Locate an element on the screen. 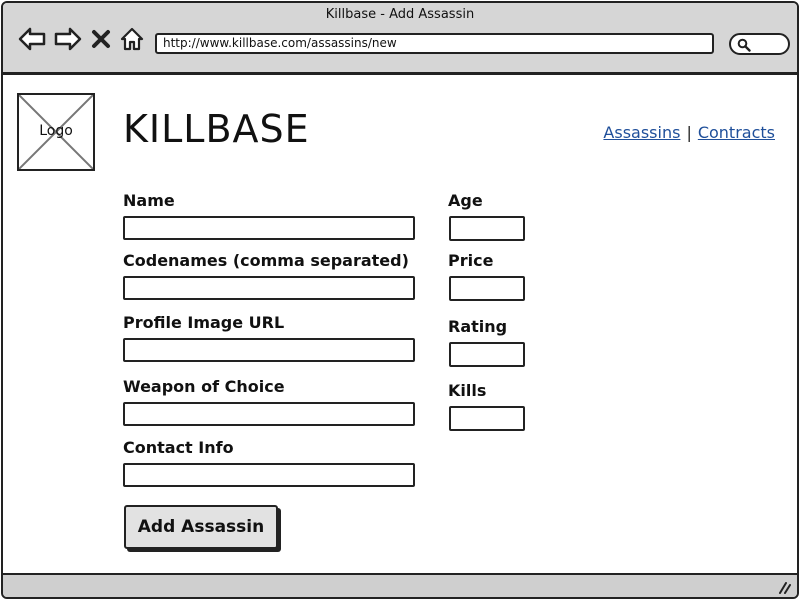  contact-input is located at coordinates (269, 475).